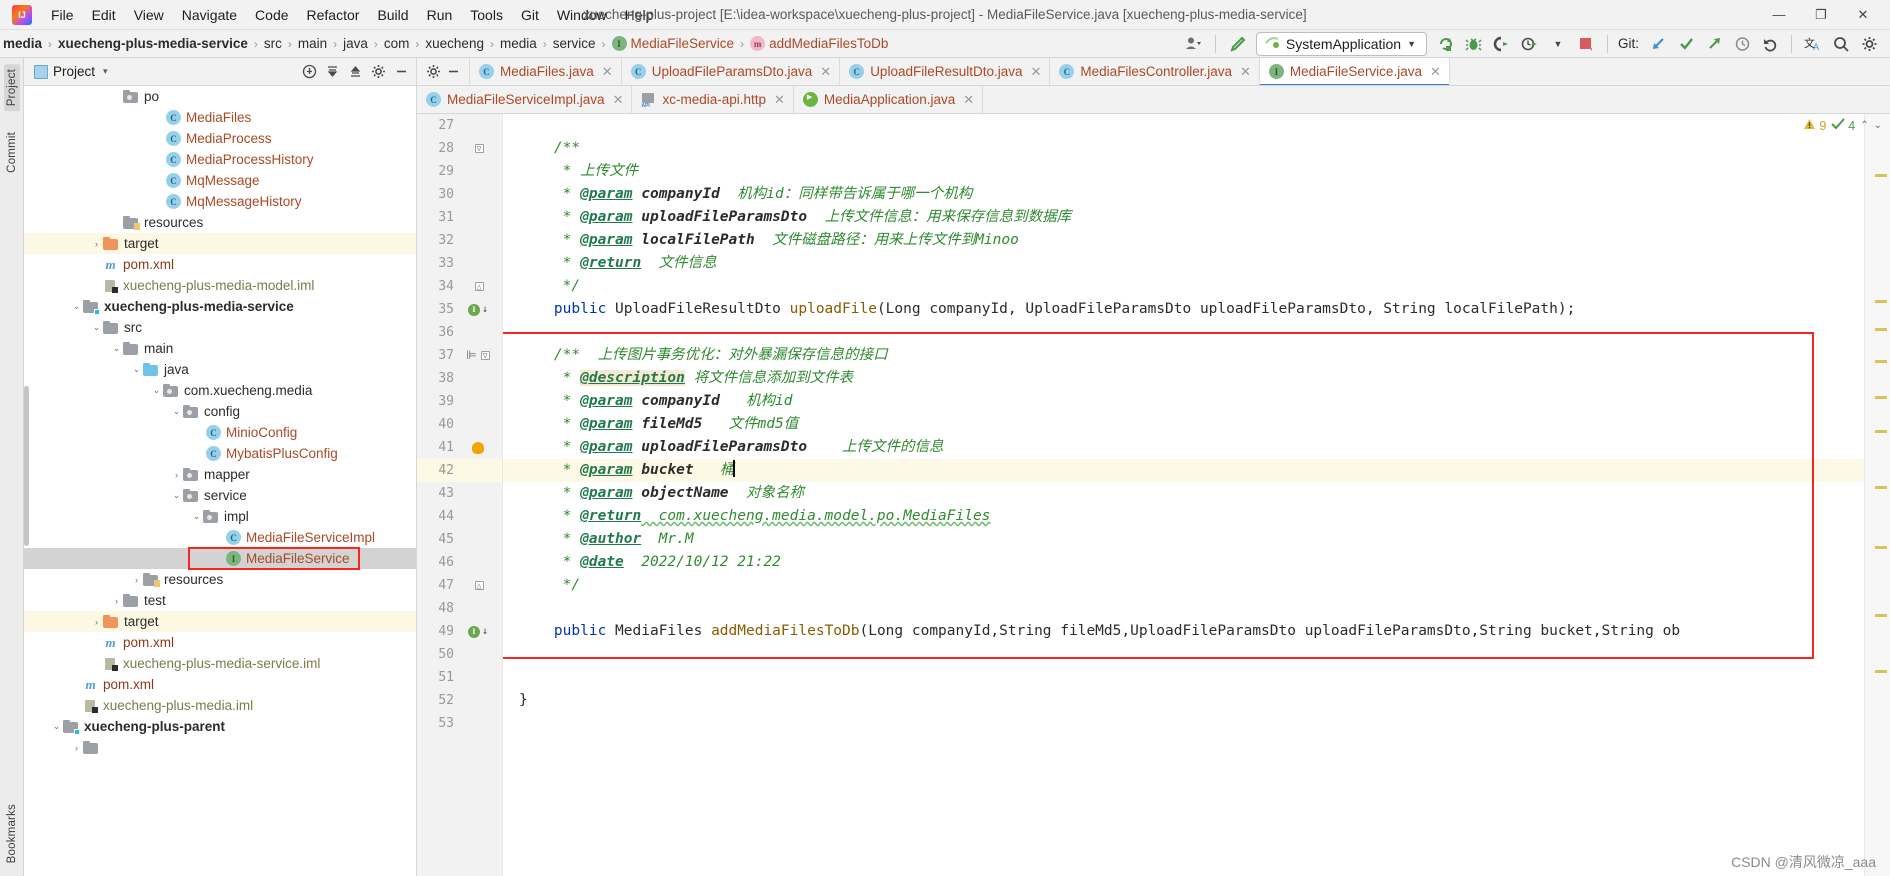 Image resolution: width=1890 pixels, height=876 pixels. I want to click on gutter-line-45: 45, so click(459, 539).